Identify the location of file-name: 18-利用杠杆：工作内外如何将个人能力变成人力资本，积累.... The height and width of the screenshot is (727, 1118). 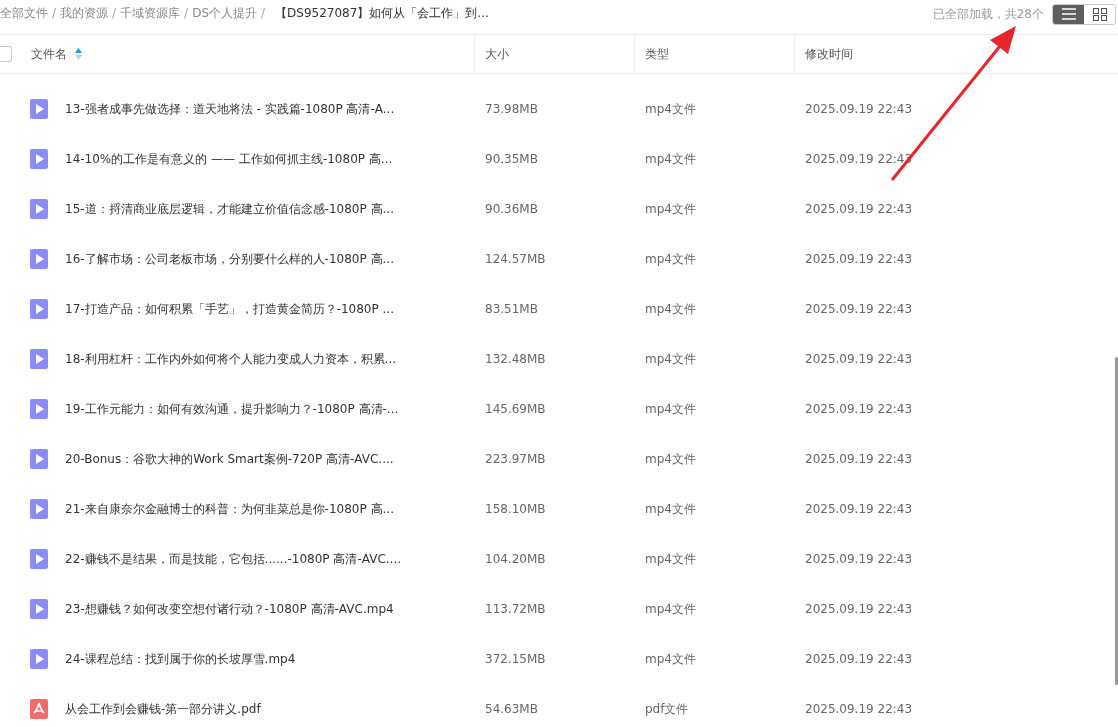
(231, 359).